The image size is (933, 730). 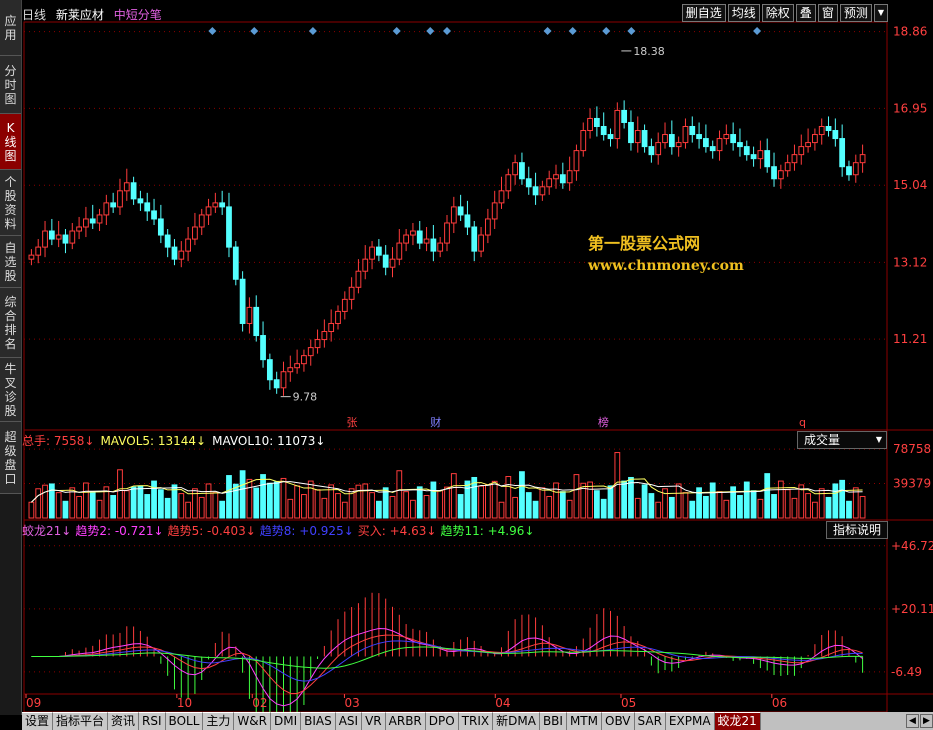 What do you see at coordinates (805, 13) in the screenshot?
I see `toolbar-button-3: 叠` at bounding box center [805, 13].